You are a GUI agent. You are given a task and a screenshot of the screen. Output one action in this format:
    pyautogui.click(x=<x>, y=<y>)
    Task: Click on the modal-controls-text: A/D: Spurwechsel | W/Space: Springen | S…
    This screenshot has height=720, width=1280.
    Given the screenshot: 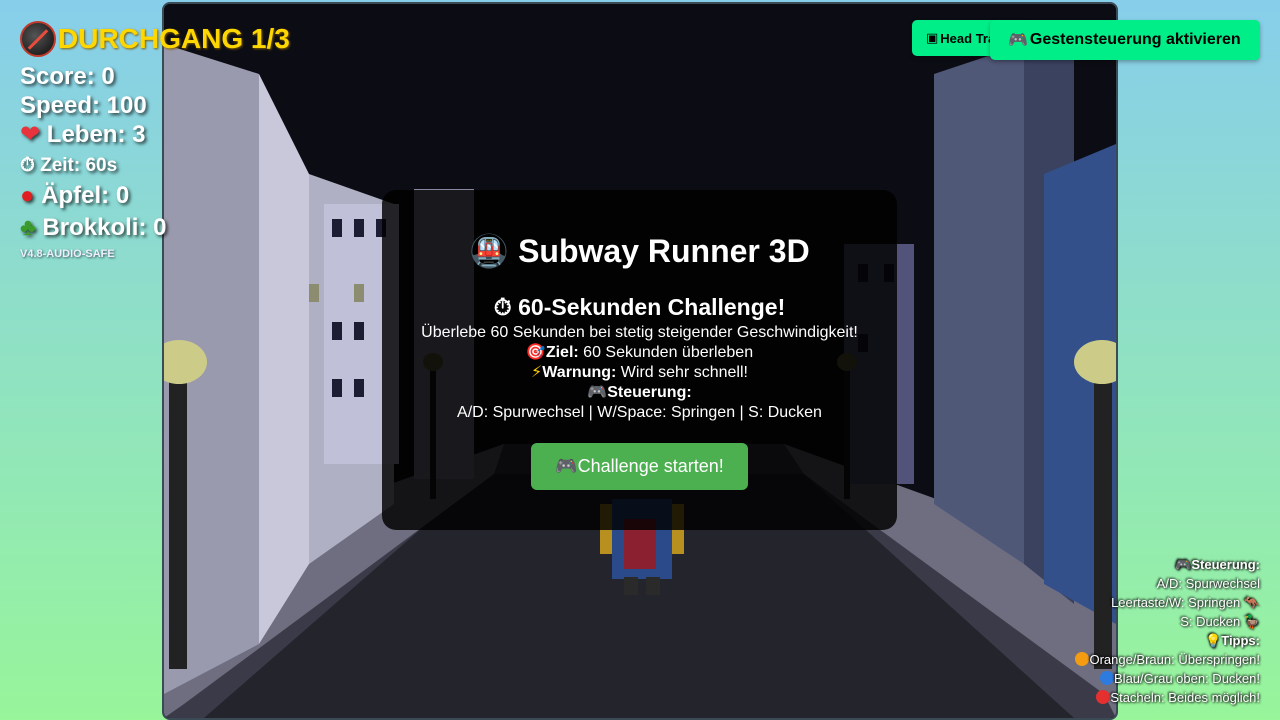 What is the action you would take?
    pyautogui.click(x=639, y=412)
    